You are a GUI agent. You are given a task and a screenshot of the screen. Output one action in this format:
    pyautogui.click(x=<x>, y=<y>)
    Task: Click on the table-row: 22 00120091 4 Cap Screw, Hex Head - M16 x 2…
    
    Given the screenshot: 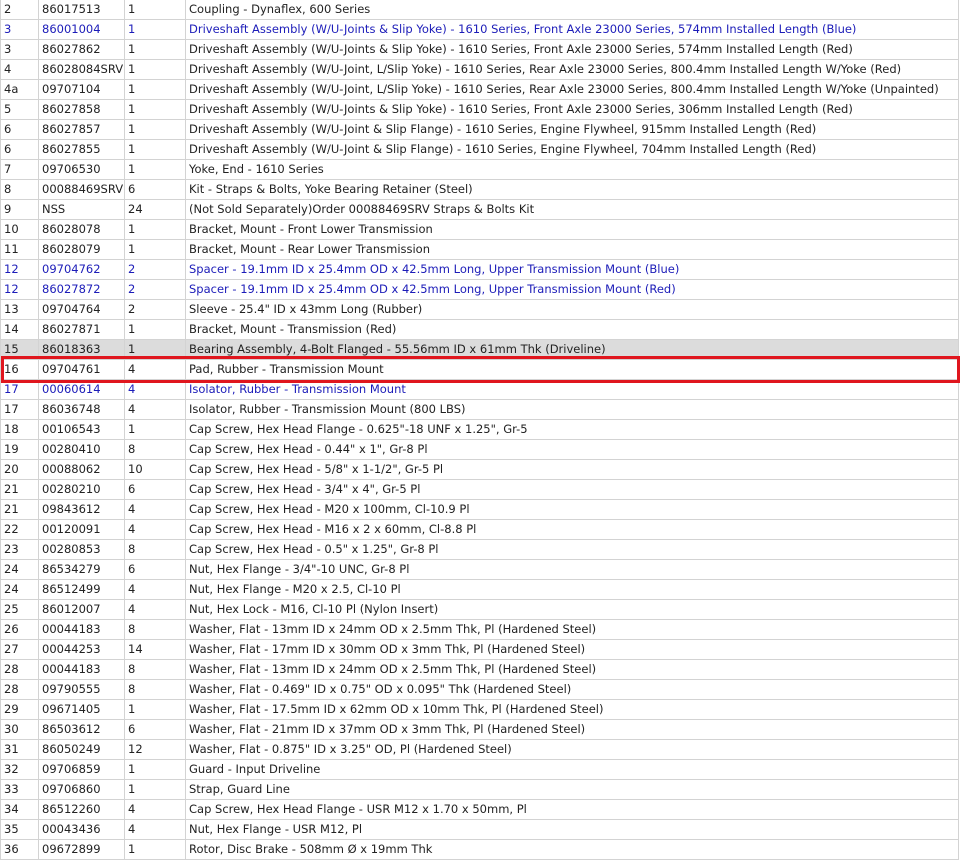 What is the action you would take?
    pyautogui.click(x=479, y=529)
    